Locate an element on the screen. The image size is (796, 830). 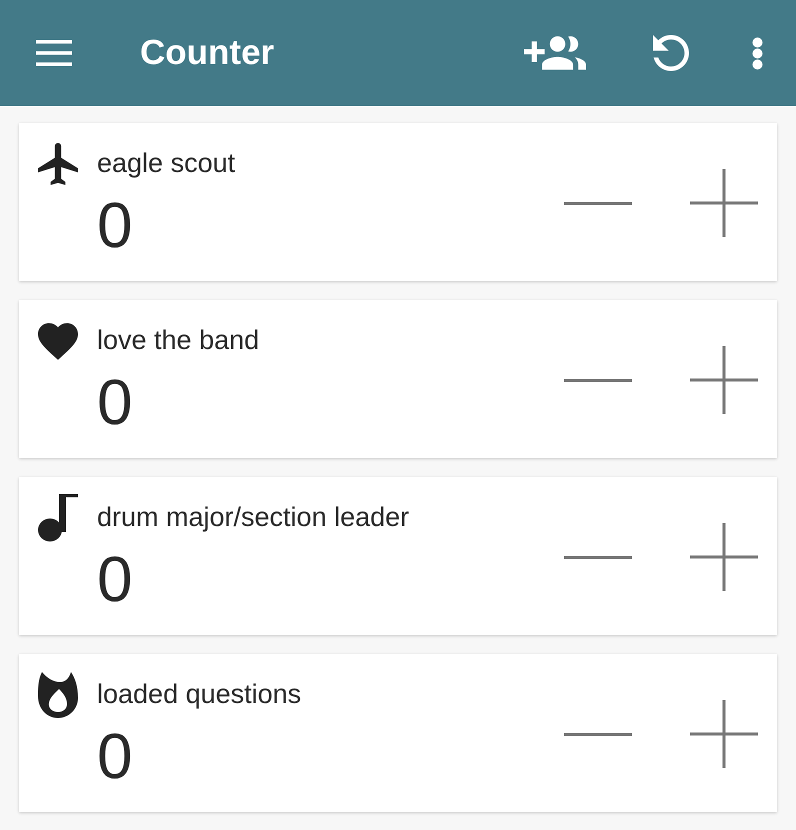
music-note-icon is located at coordinates (58, 518).